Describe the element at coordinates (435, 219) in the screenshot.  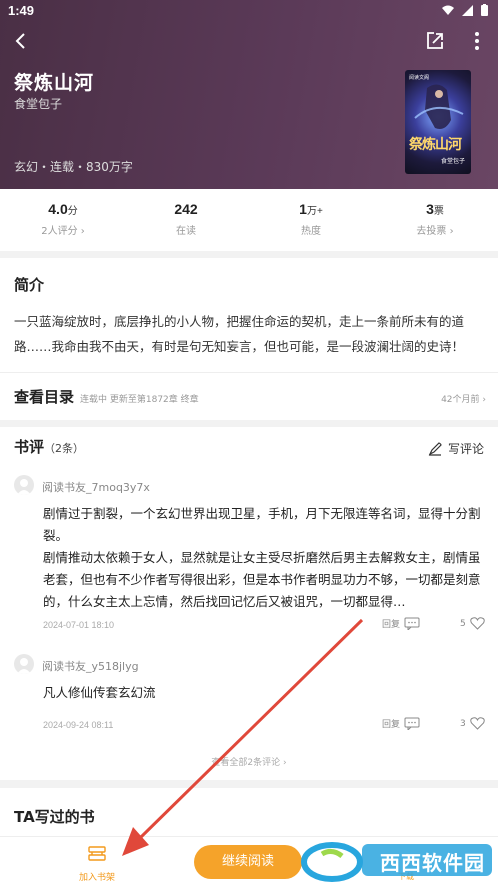
I see `stat-votes: 3票 去投票 ›` at that location.